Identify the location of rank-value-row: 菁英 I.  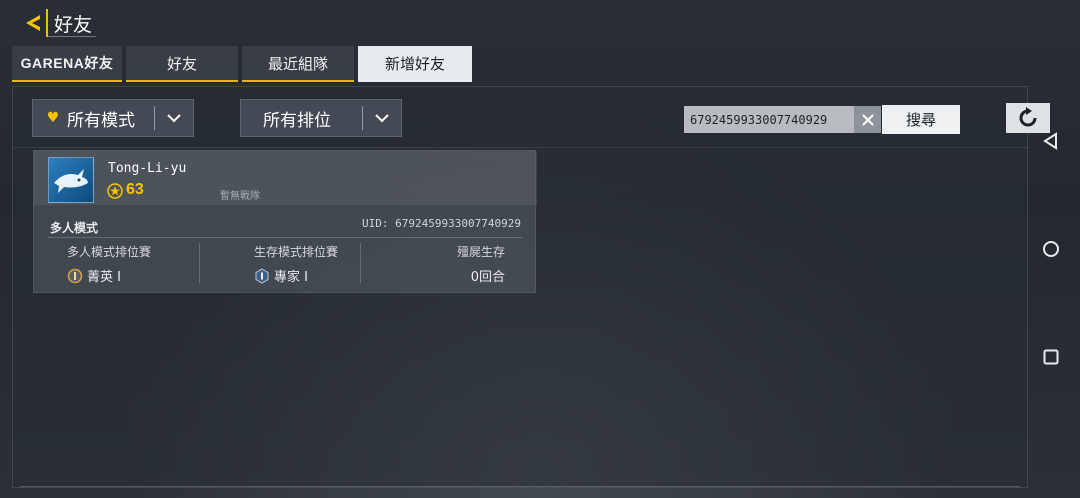
(109, 275).